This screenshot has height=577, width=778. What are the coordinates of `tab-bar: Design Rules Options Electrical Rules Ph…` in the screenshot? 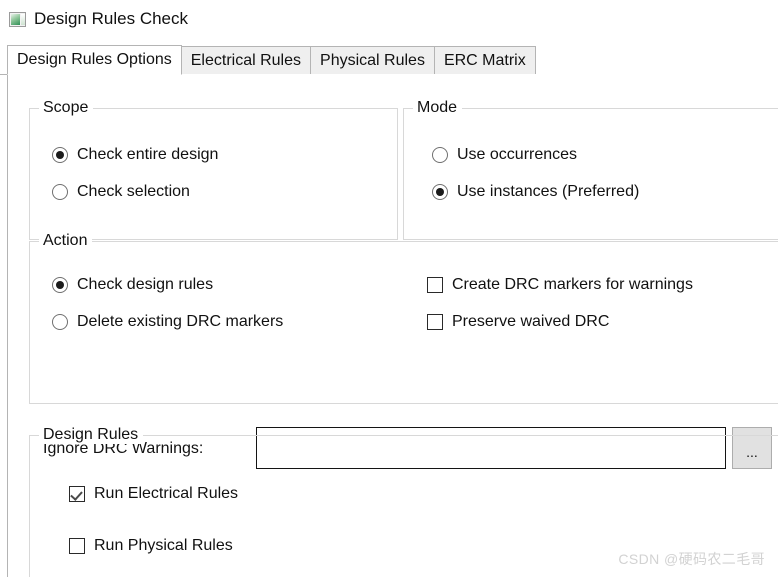 It's located at (389, 60).